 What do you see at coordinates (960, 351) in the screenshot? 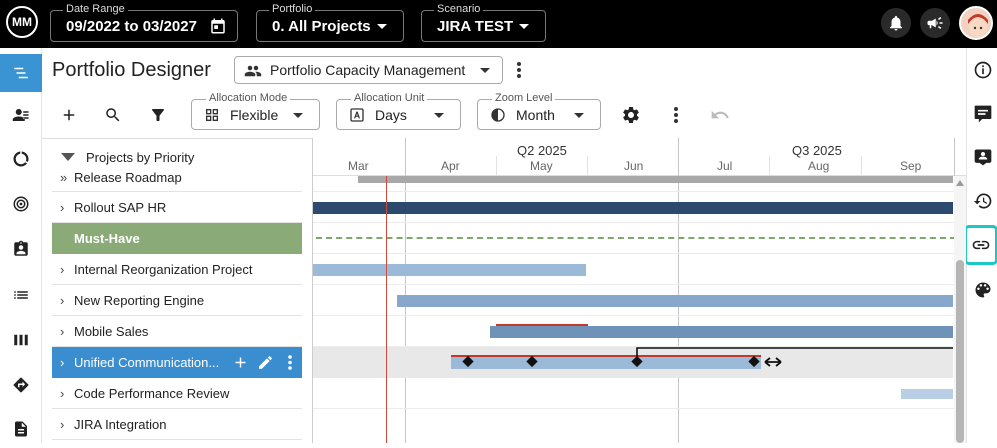
I see `vertical-scrollbar-thumb` at bounding box center [960, 351].